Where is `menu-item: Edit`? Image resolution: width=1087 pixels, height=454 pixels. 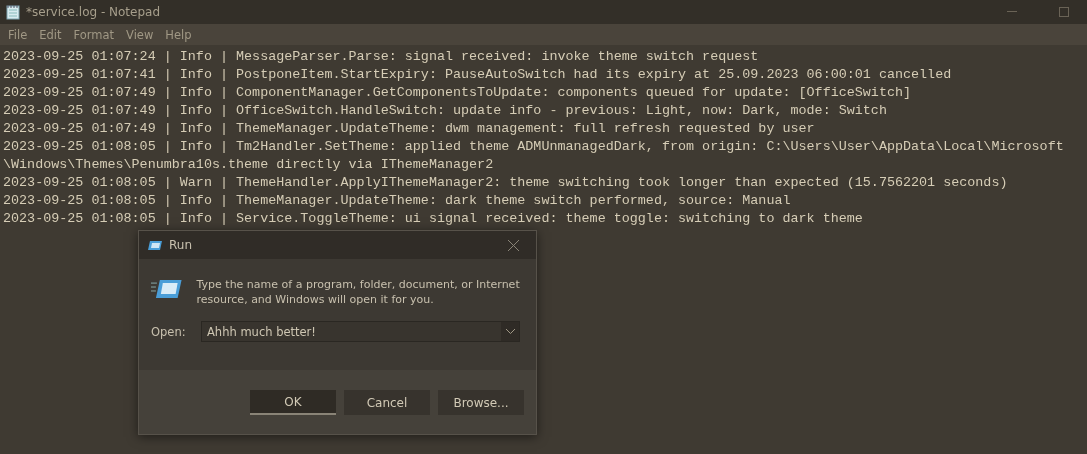
menu-item: Edit is located at coordinates (50, 34).